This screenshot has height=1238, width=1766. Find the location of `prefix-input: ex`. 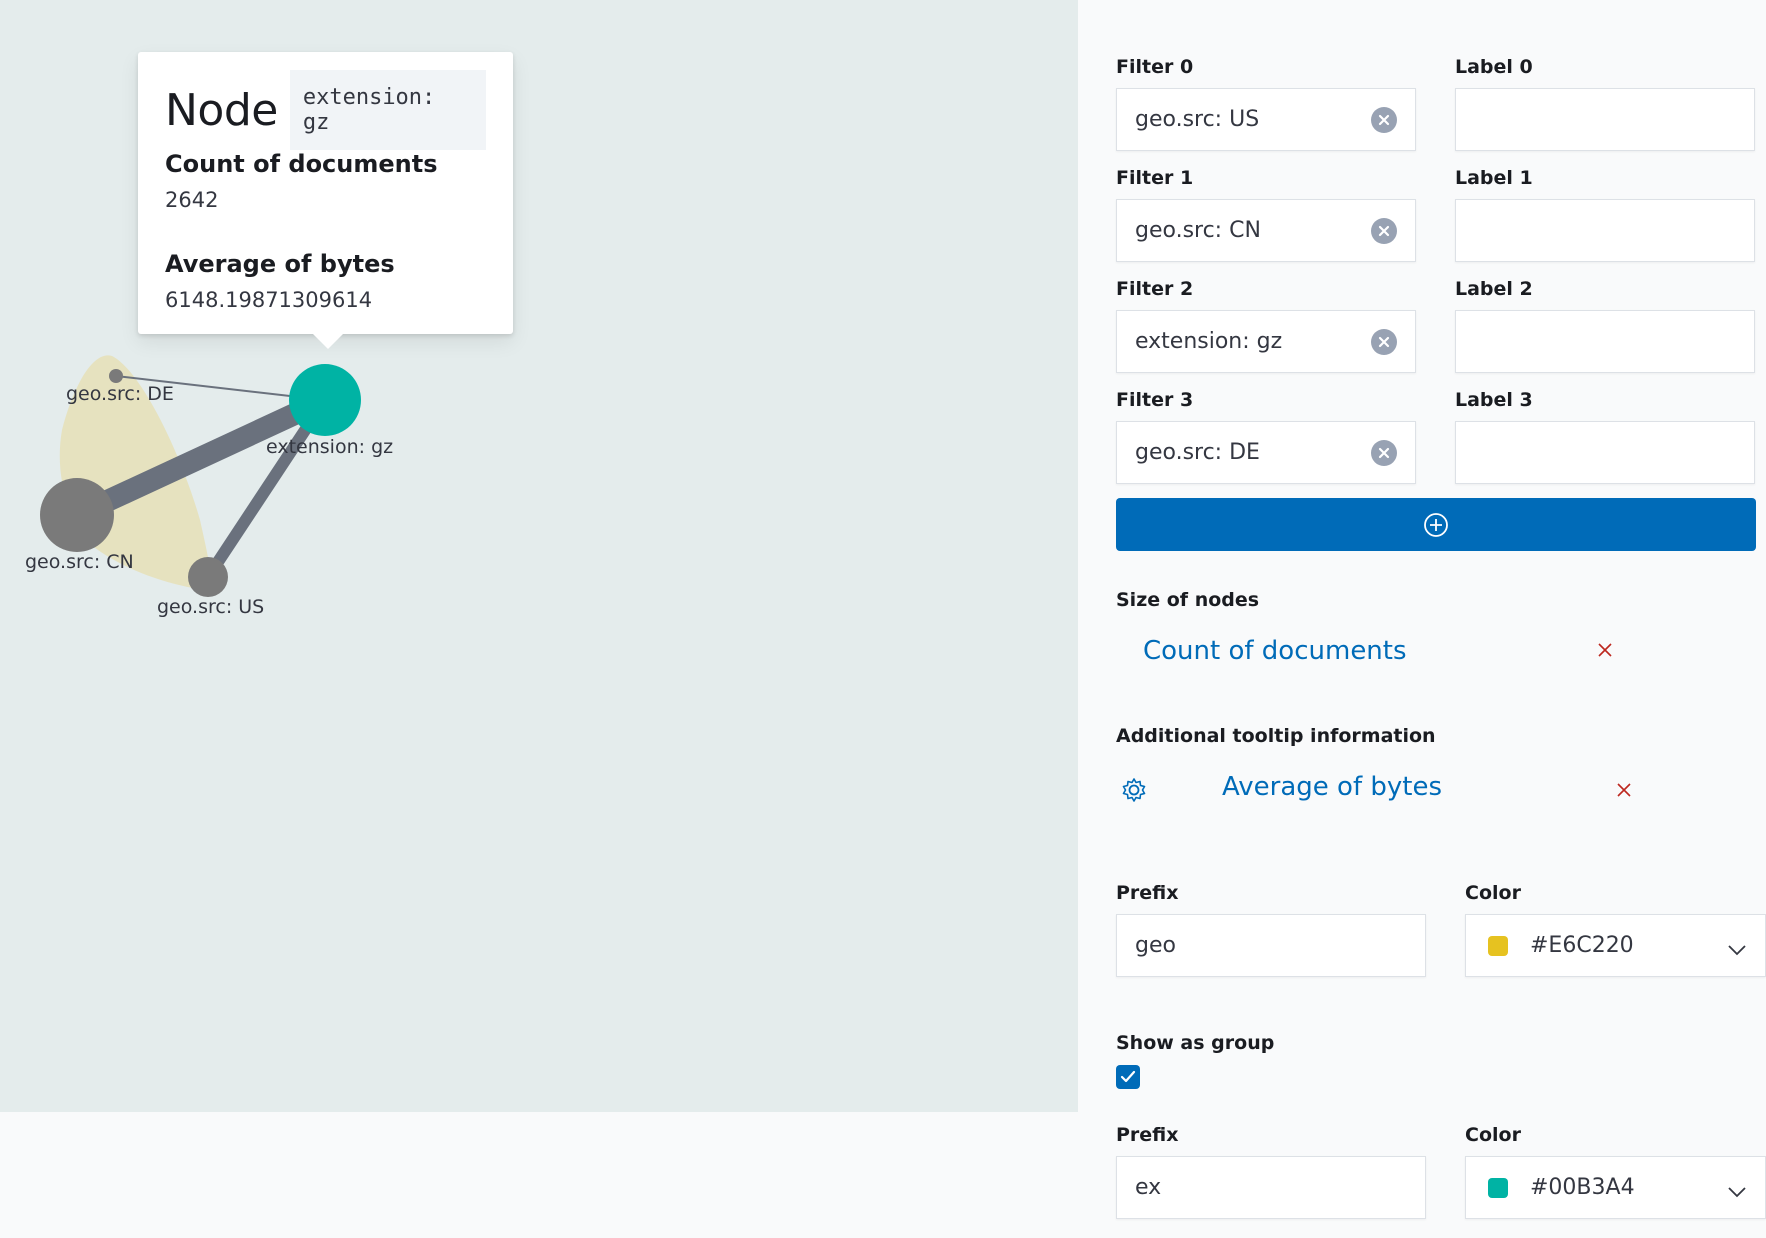

prefix-input: ex is located at coordinates (1271, 1187).